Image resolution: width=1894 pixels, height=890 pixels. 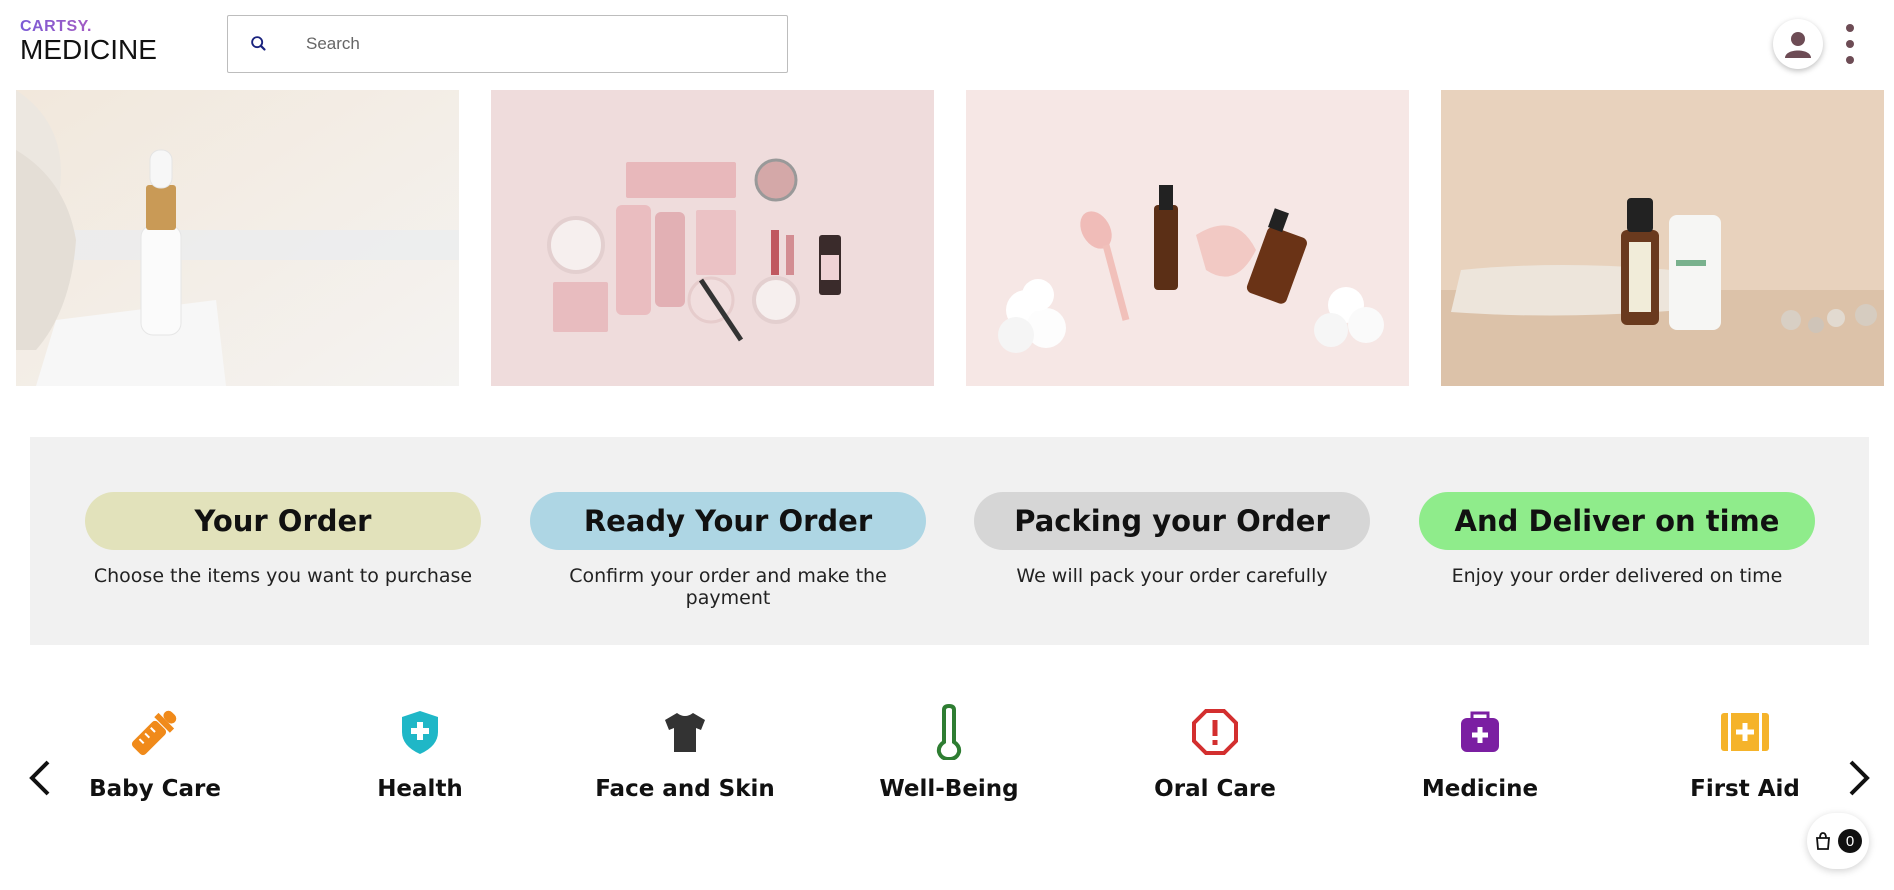 I want to click on category-oral-care: Oral Care, so click(x=1215, y=751).